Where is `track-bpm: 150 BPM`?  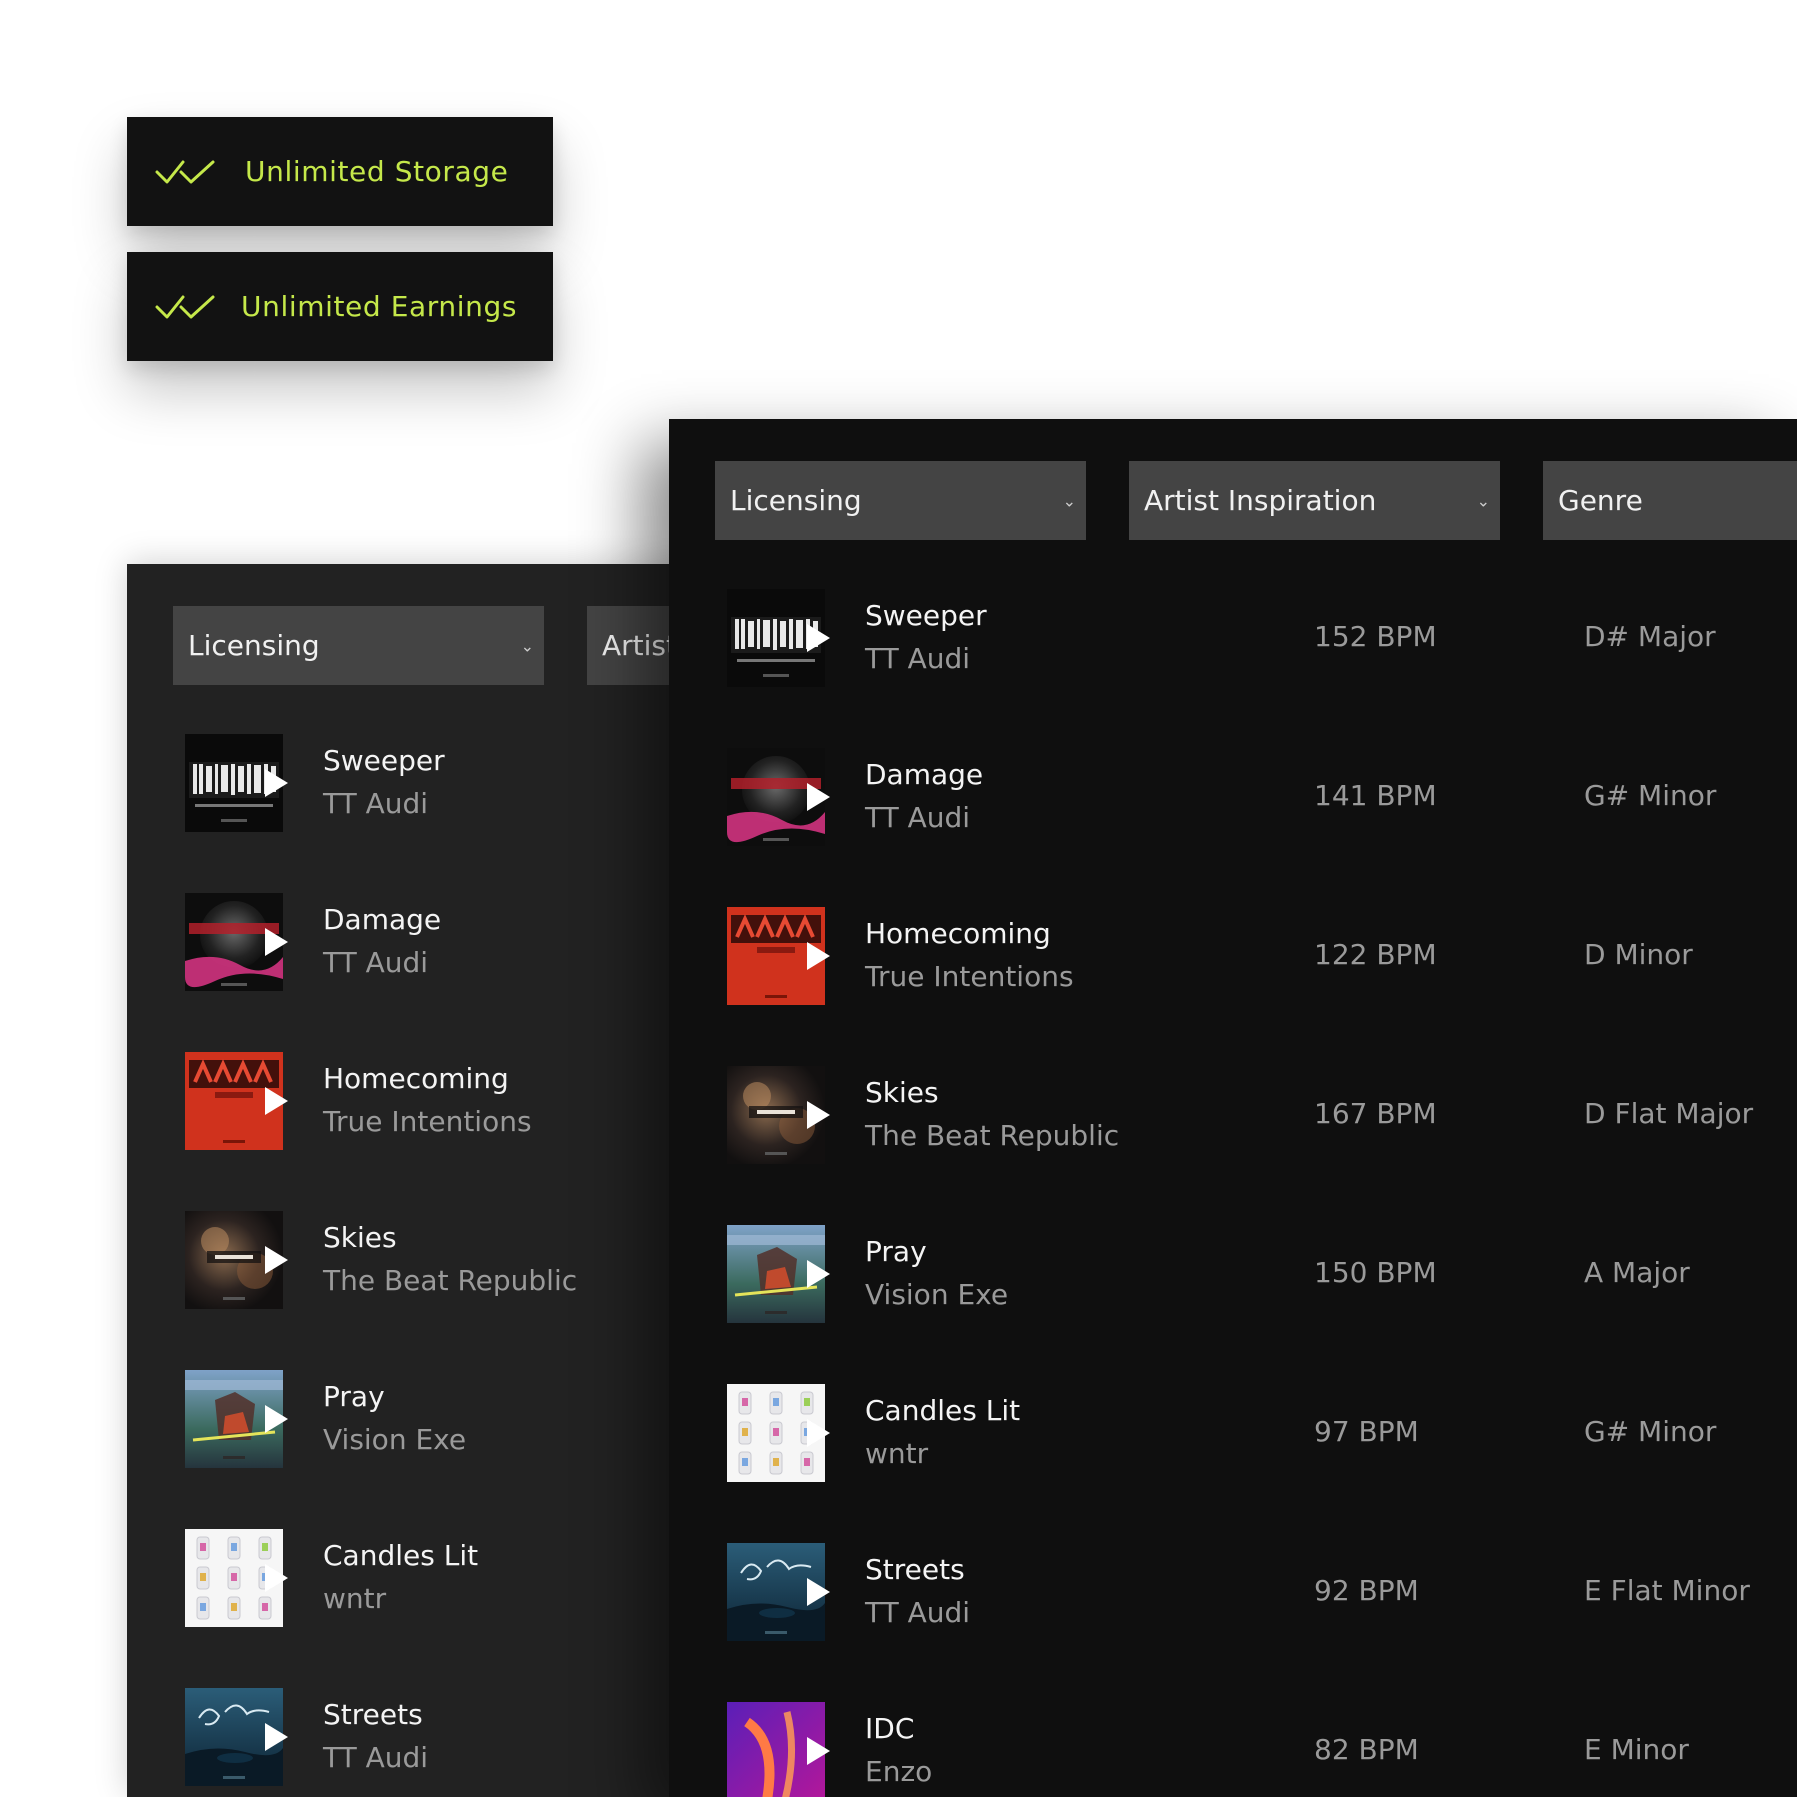
track-bpm: 150 BPM is located at coordinates (1375, 1272).